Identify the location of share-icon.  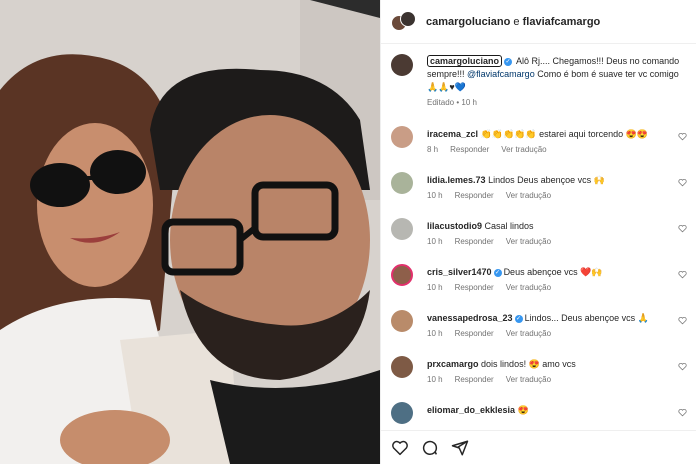
(460, 448).